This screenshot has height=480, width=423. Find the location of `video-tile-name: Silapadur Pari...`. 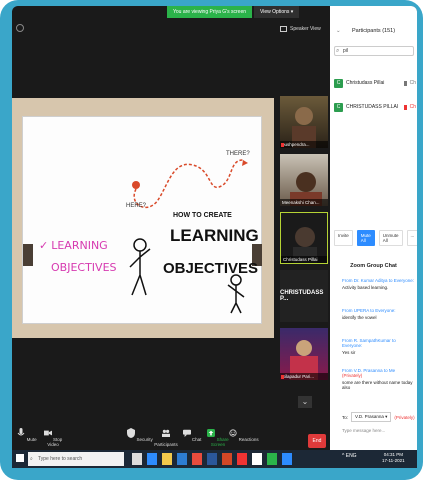

video-tile-name: Silapadur Pari... is located at coordinates (304, 376).